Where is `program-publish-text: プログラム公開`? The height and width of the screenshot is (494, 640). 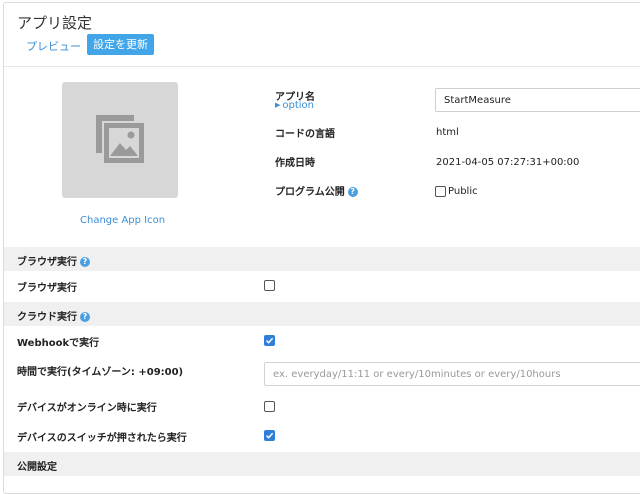 program-publish-text: プログラム公開 is located at coordinates (310, 192).